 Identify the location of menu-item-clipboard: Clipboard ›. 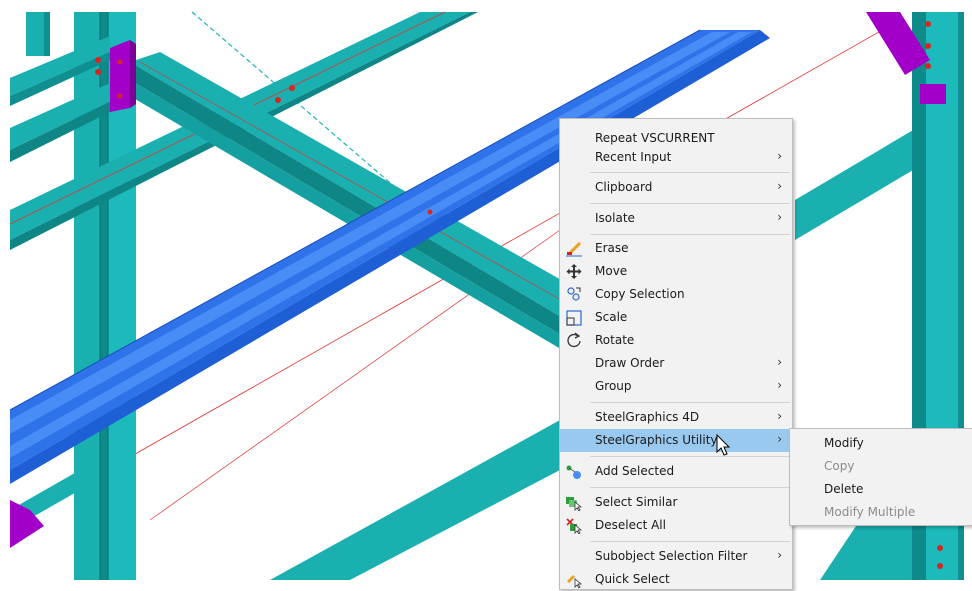
(676, 187).